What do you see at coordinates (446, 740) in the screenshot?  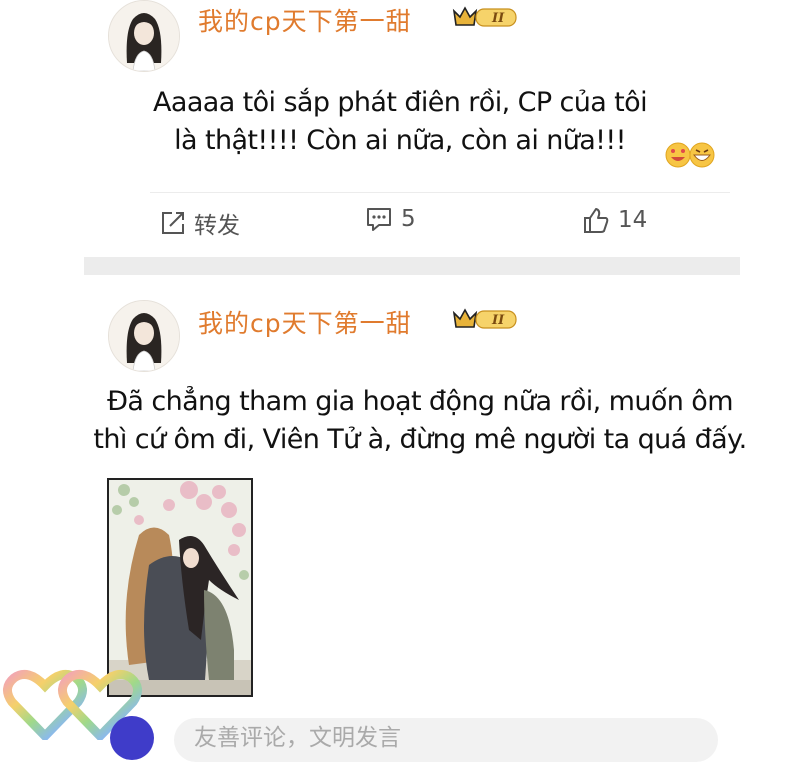 I see `comment-input: 友善评论，文明发言` at bounding box center [446, 740].